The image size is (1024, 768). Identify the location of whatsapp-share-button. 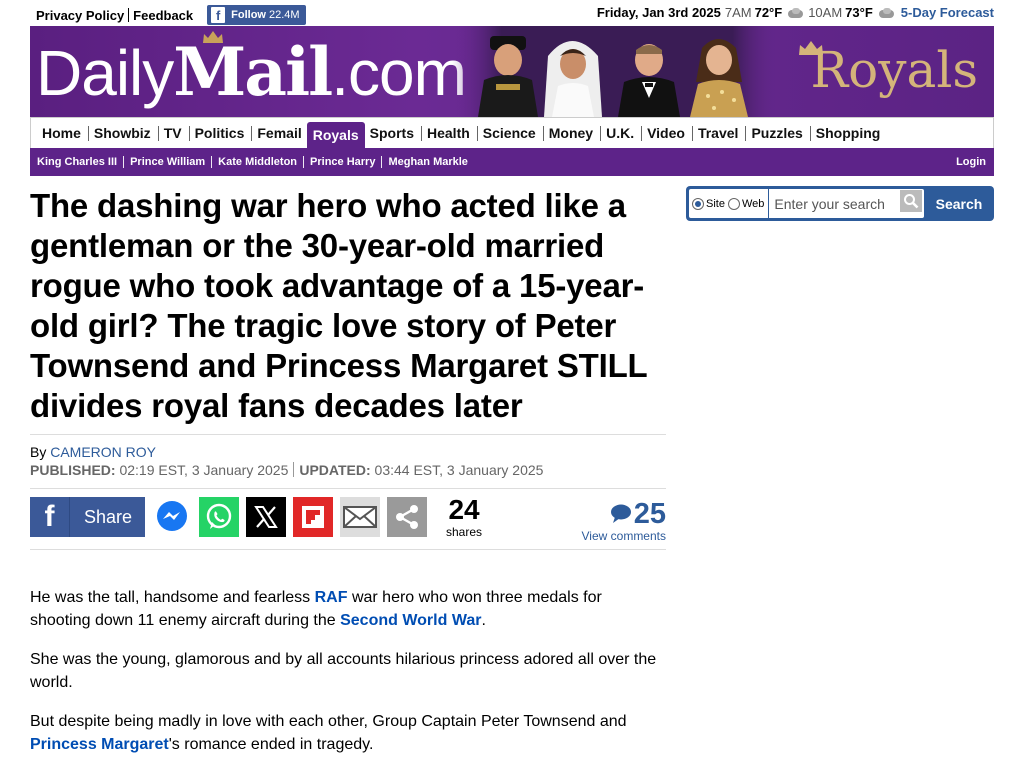
(219, 517).